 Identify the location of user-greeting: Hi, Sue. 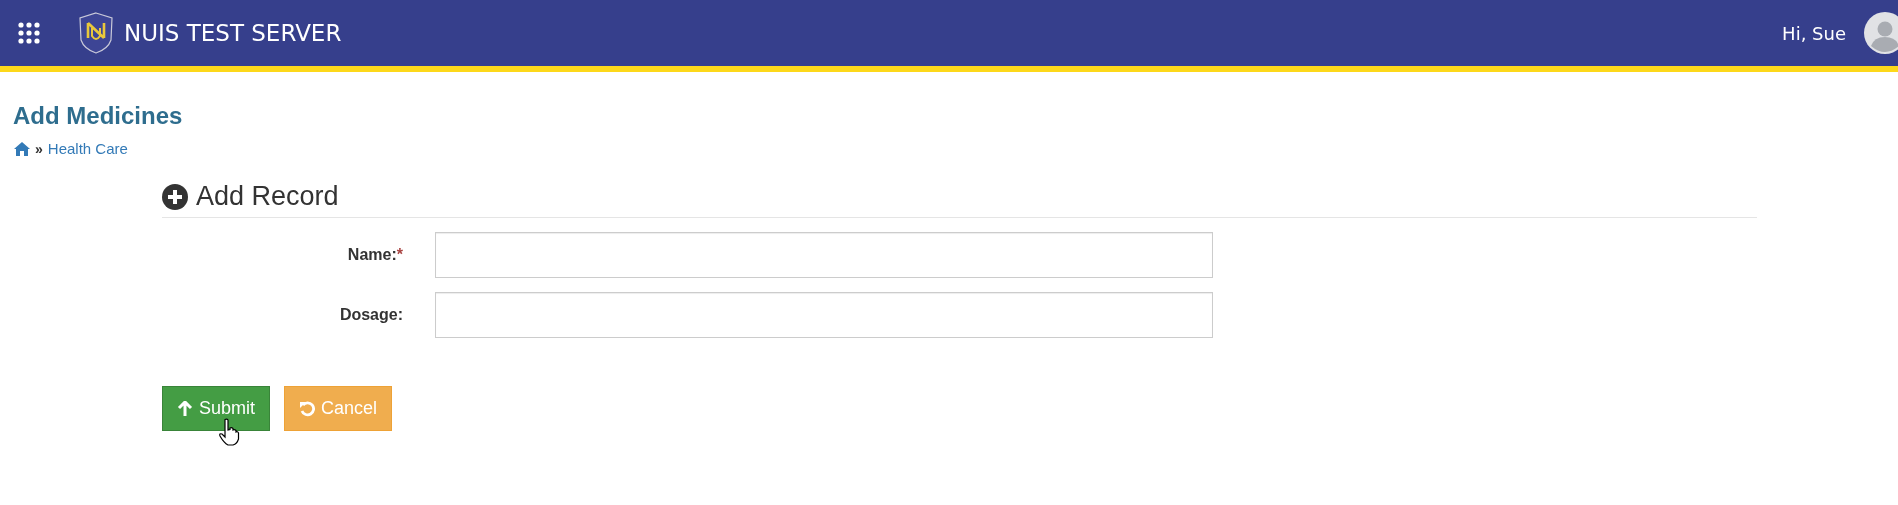
(1814, 33).